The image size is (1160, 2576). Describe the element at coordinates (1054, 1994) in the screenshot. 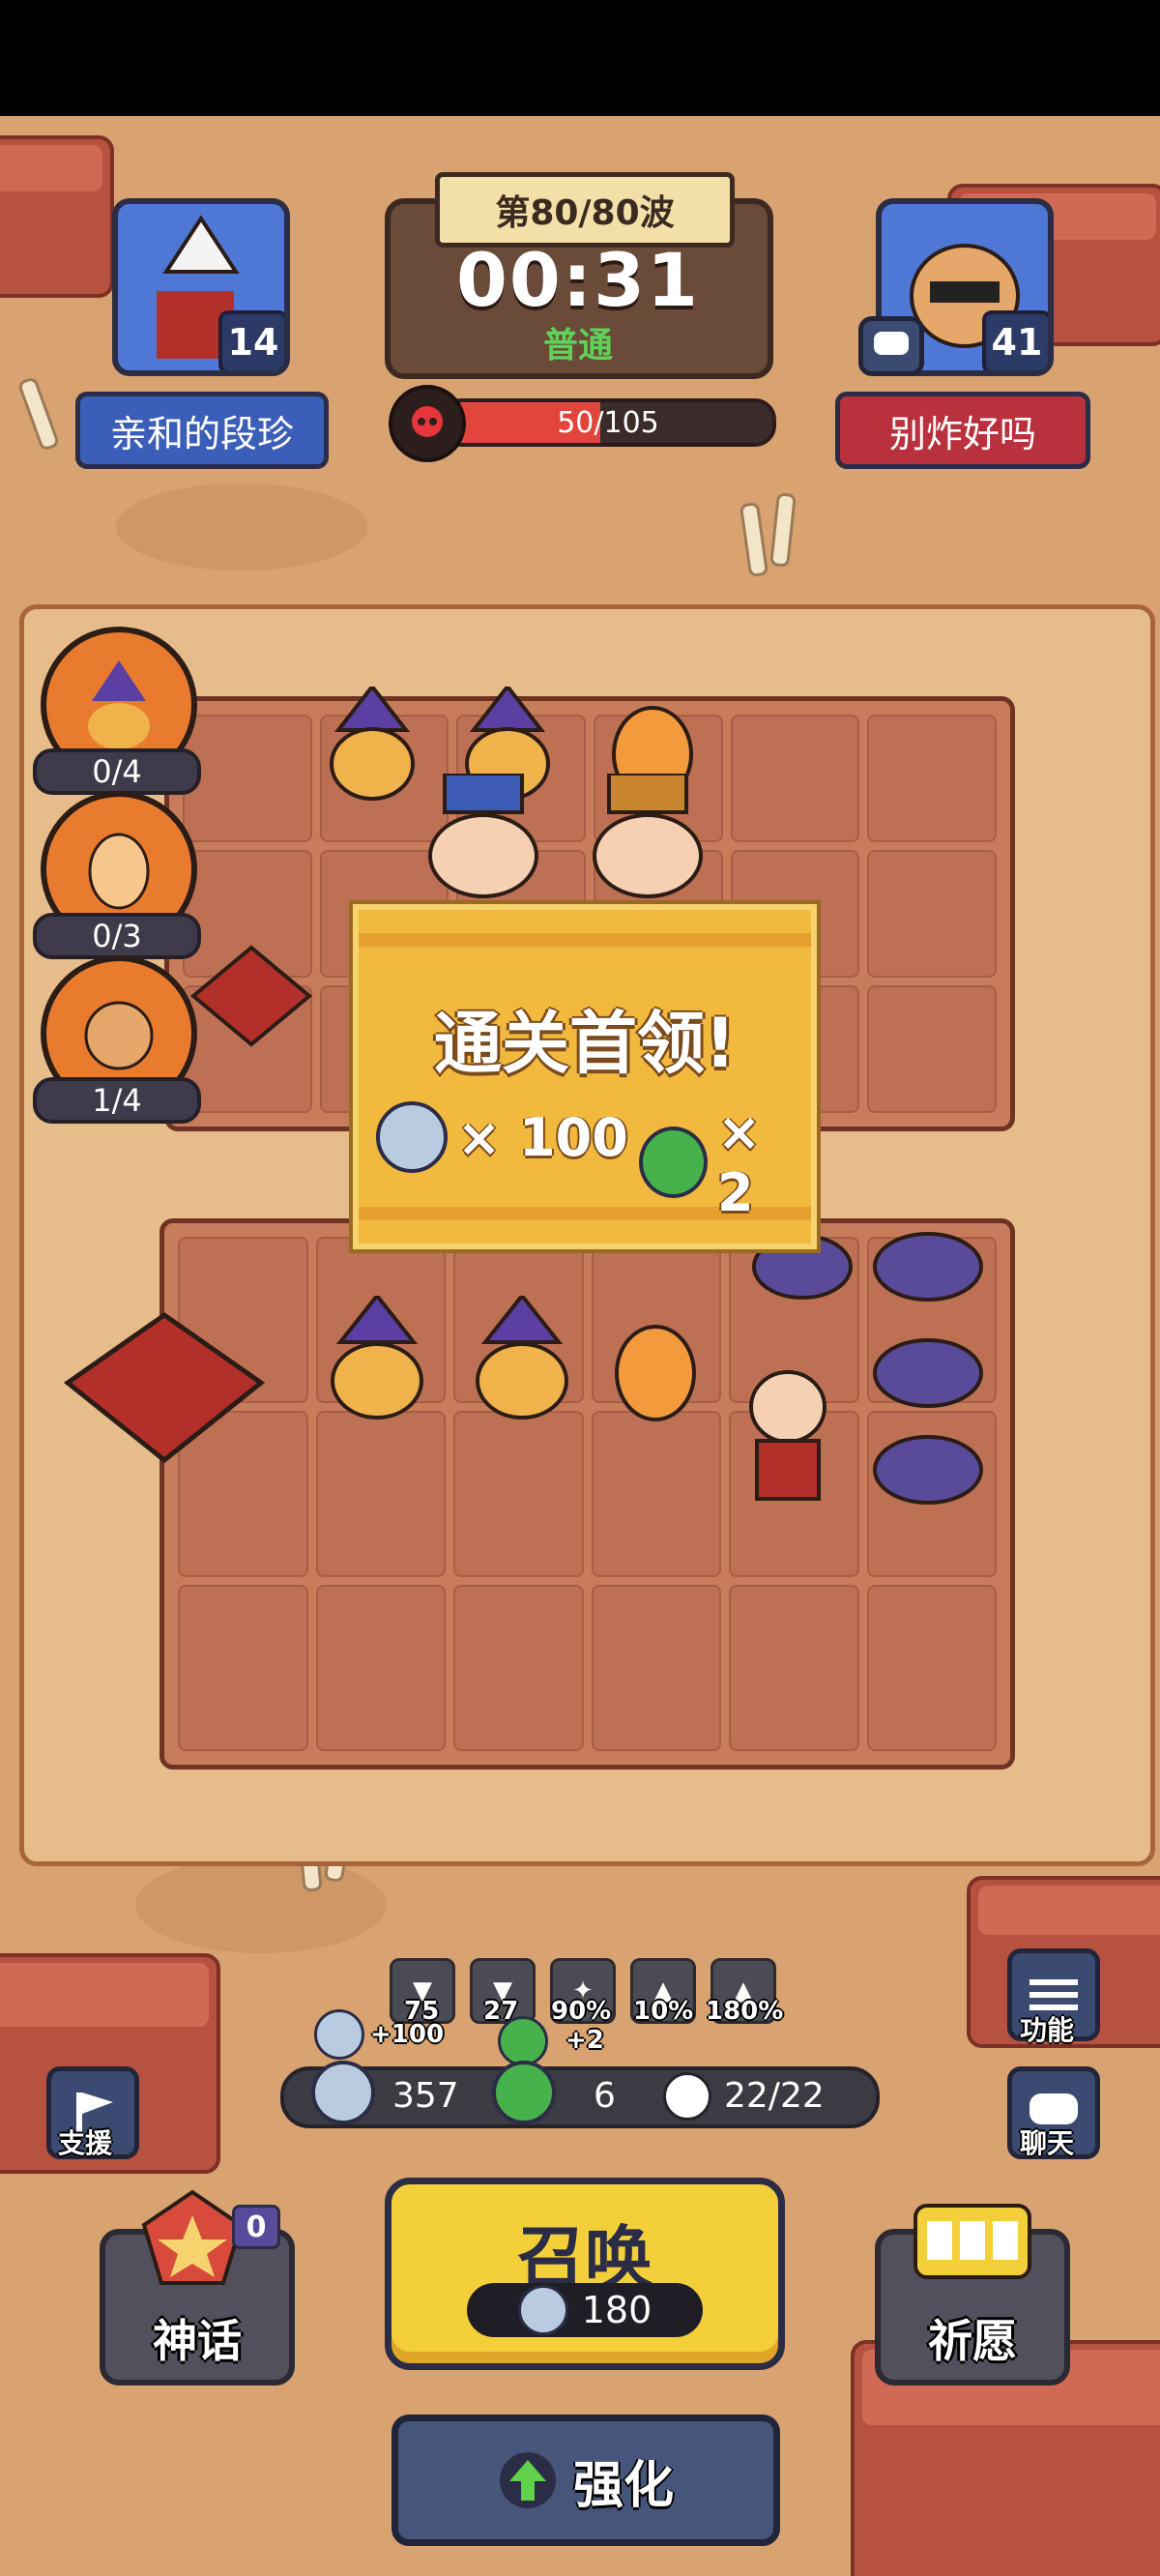

I see `menu-icon` at that location.